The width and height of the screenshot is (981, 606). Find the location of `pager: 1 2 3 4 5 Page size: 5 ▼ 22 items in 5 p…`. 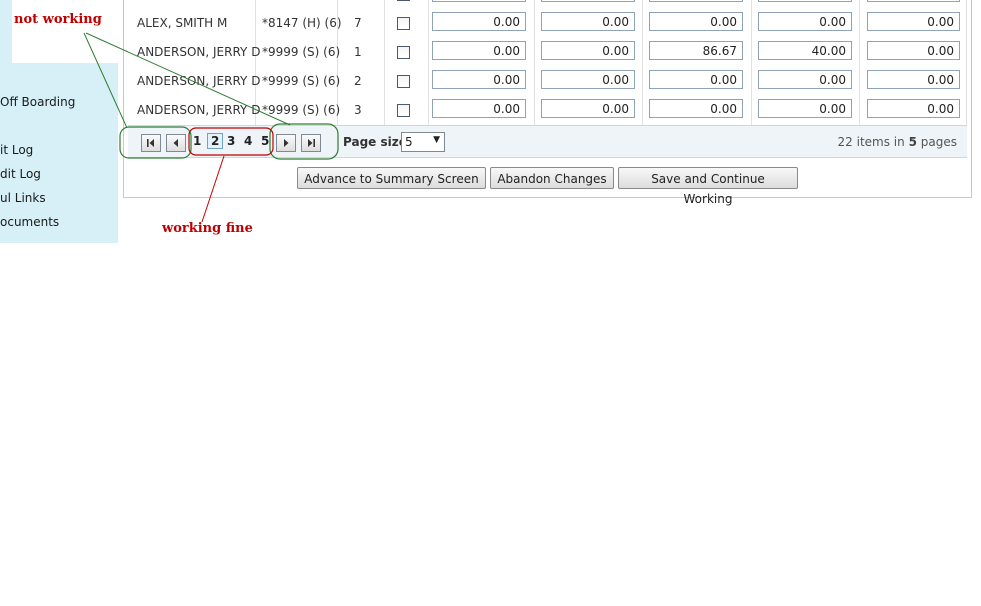

pager: 1 2 3 4 5 Page size: 5 ▼ 22 items in 5 p… is located at coordinates (547, 141).